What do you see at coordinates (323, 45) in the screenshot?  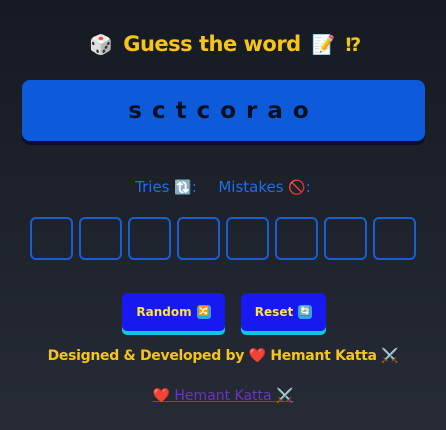 I see `memo-icon: 📝` at bounding box center [323, 45].